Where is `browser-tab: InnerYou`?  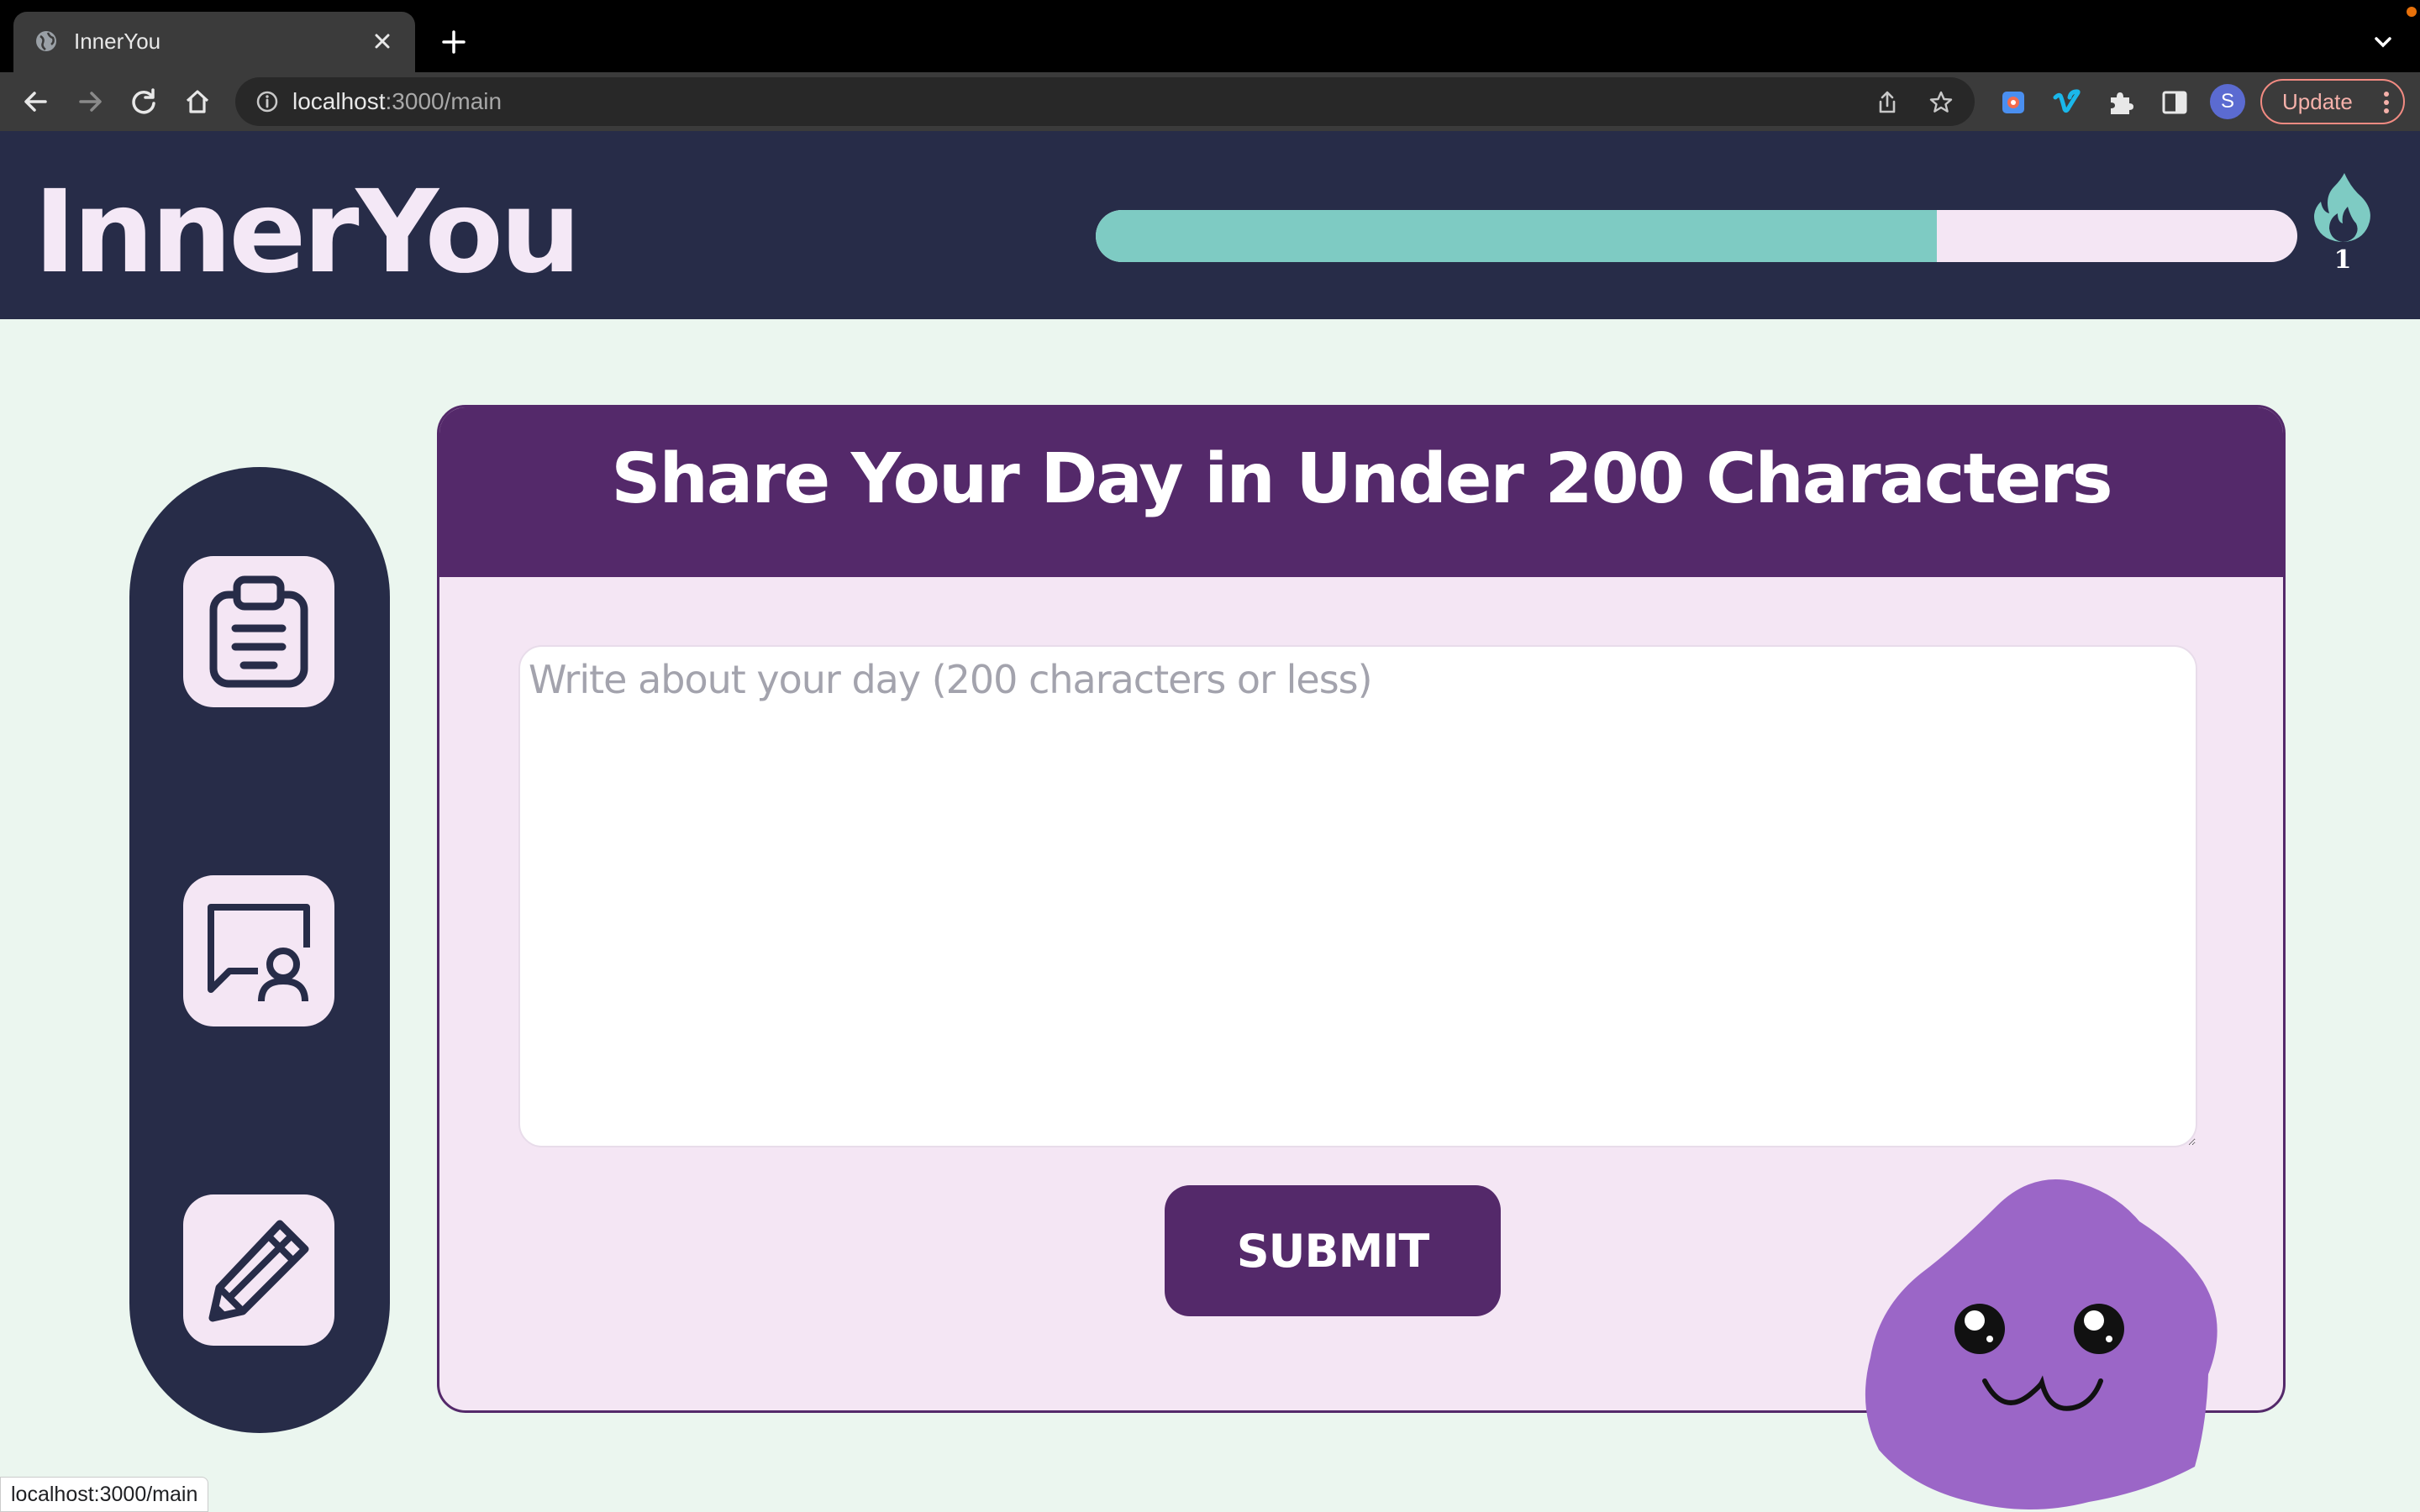
browser-tab: InnerYou is located at coordinates (214, 42).